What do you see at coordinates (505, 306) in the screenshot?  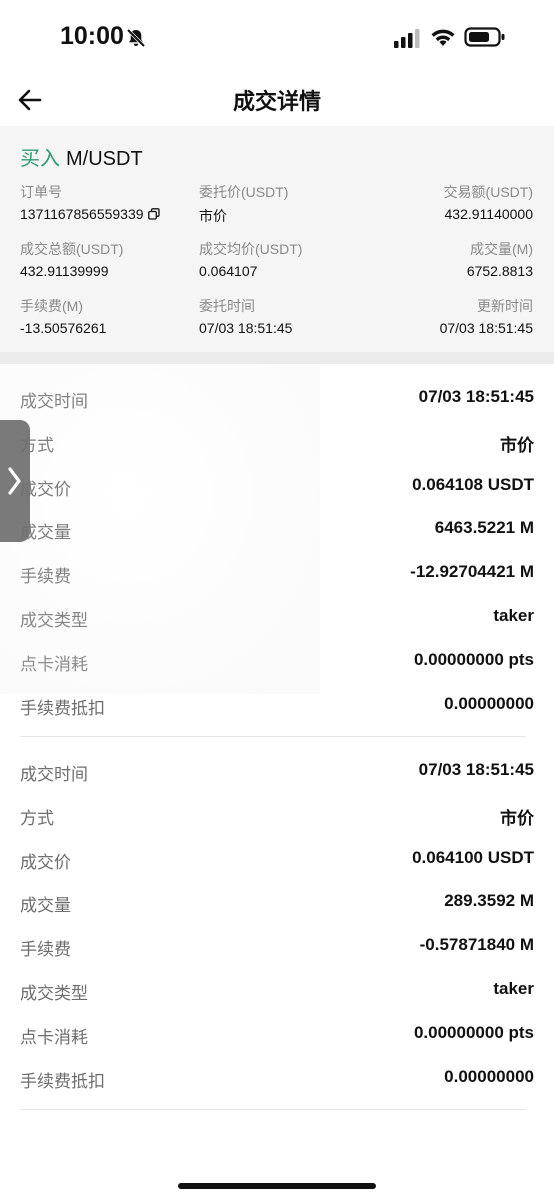 I see `update-time-label: 更新时间` at bounding box center [505, 306].